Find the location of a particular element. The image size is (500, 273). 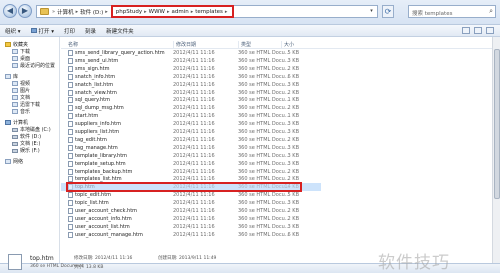

breadcrumb-admin: admin is located at coordinates (179, 12).